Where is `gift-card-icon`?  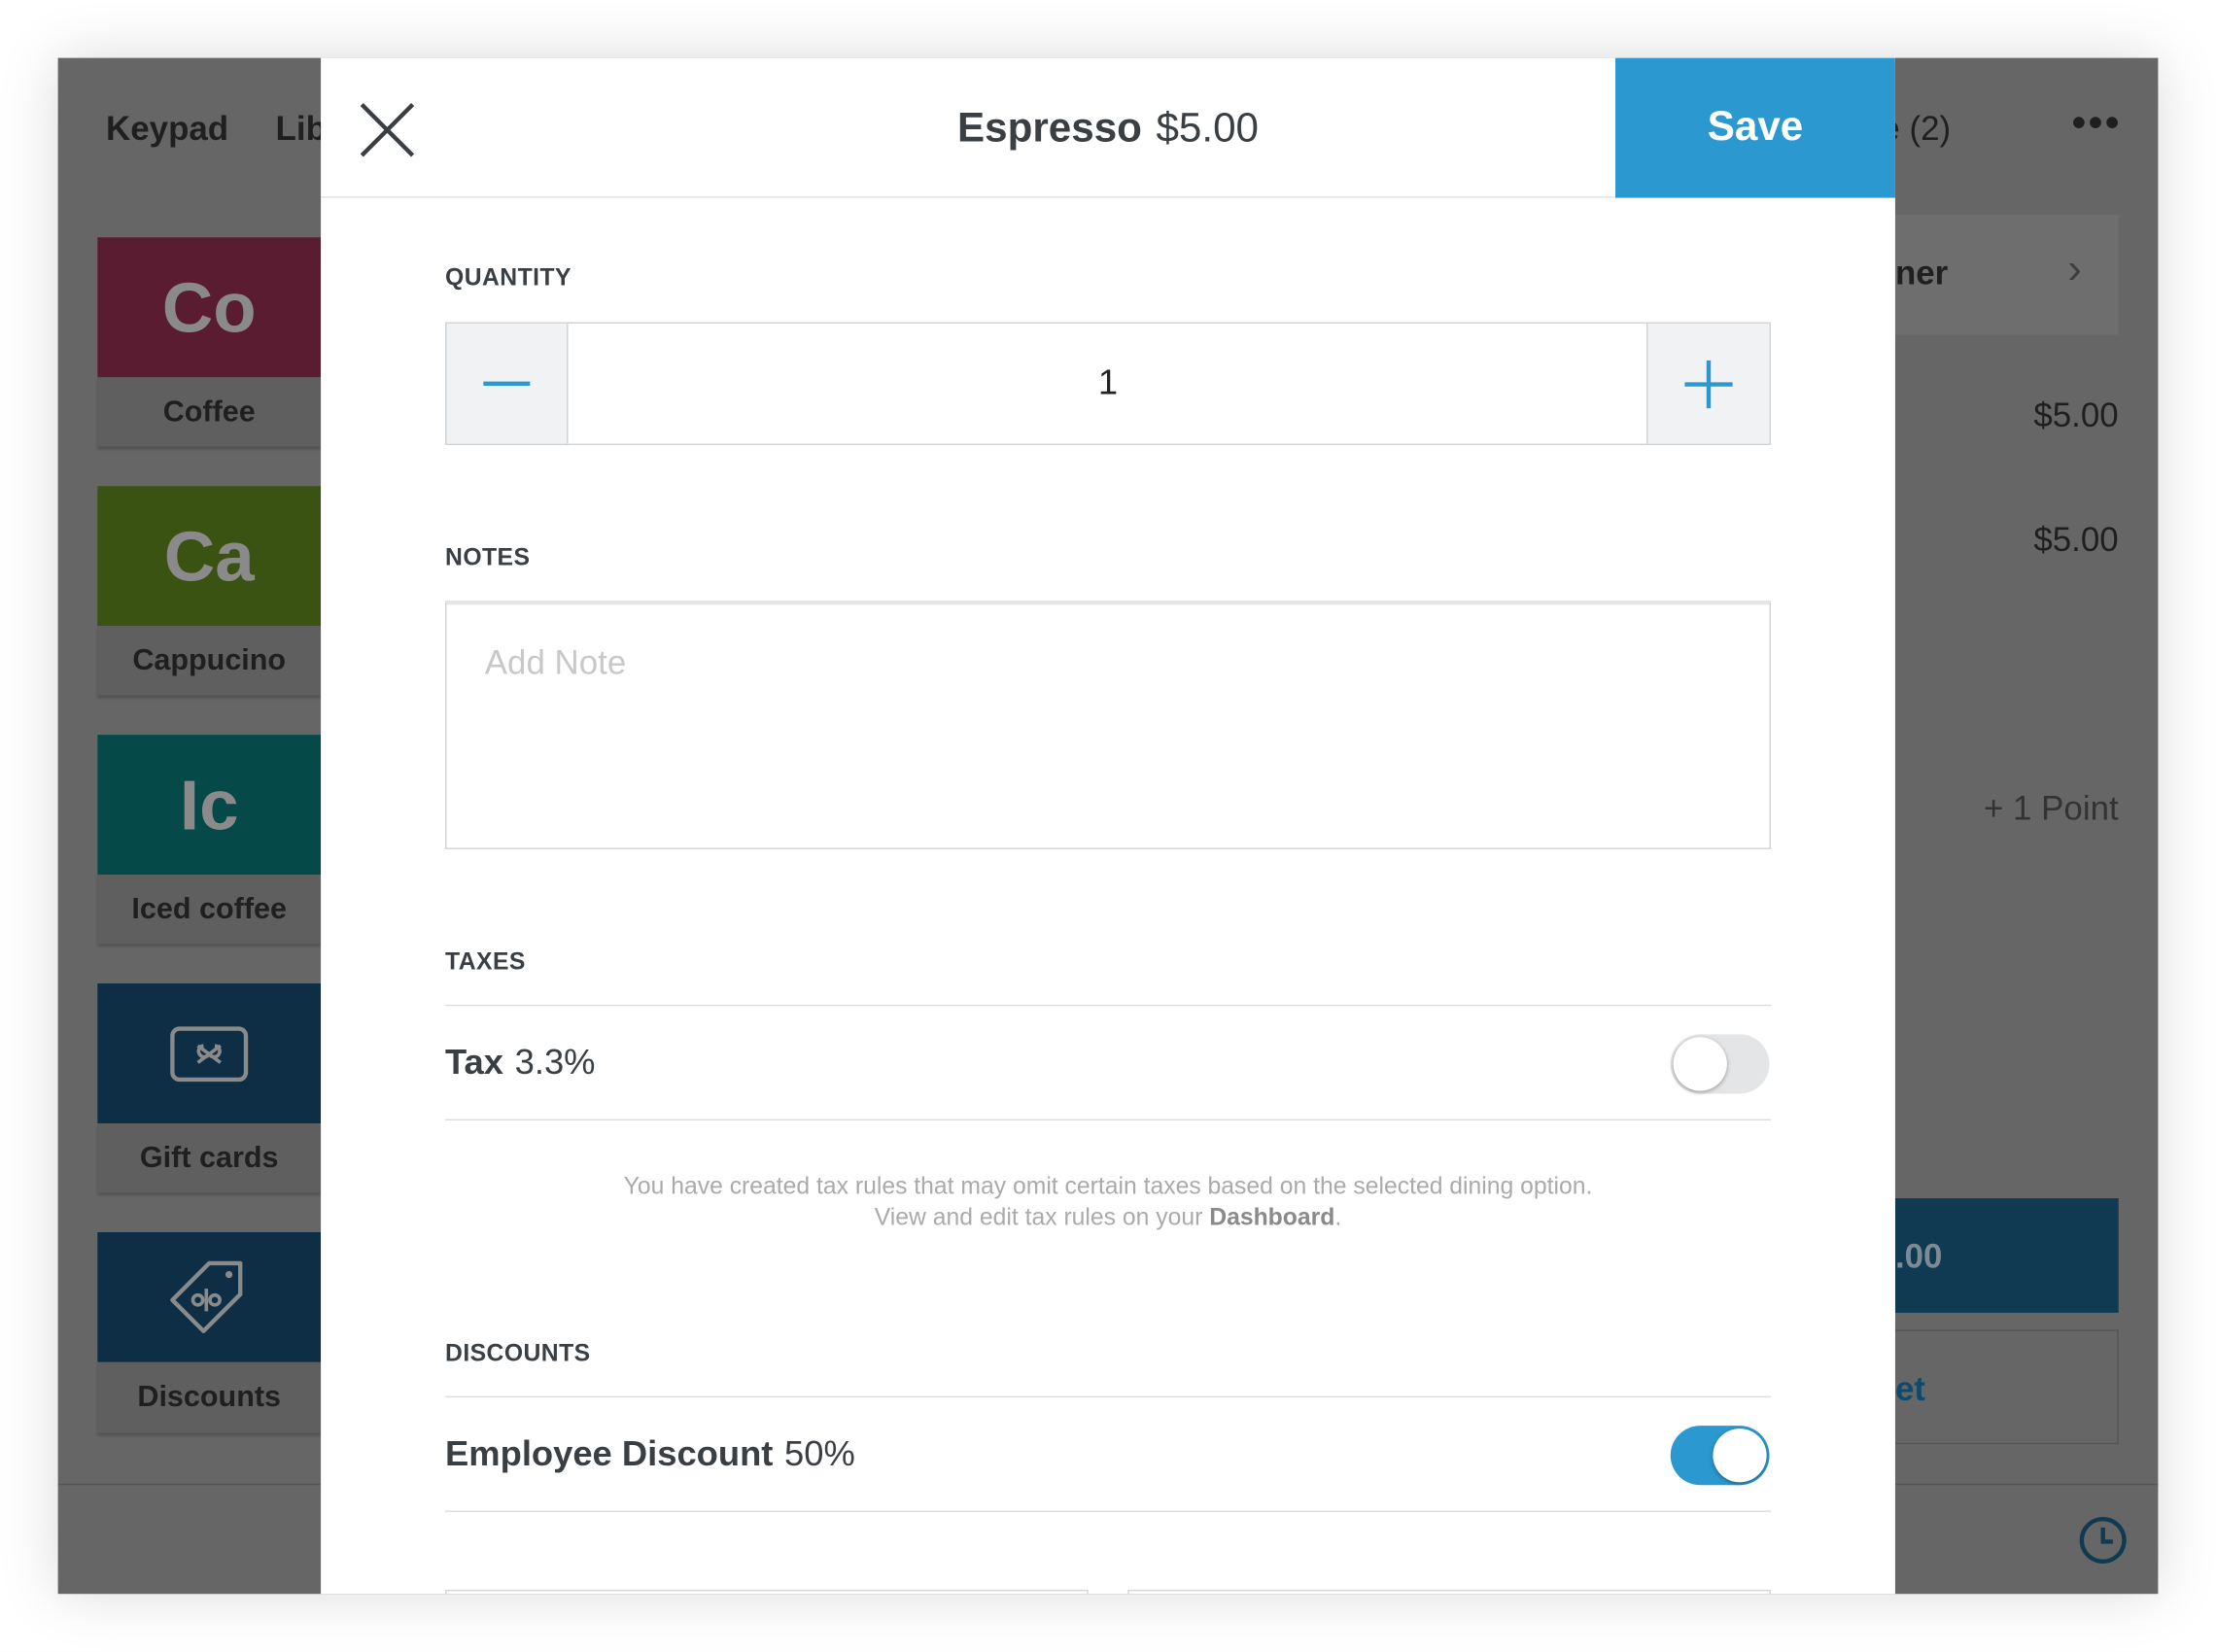 gift-card-icon is located at coordinates (209, 1054).